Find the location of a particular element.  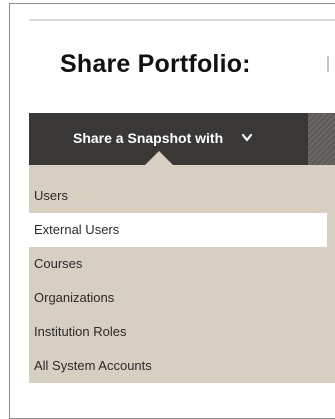

menu-item-external-users: External Users is located at coordinates (178, 230).